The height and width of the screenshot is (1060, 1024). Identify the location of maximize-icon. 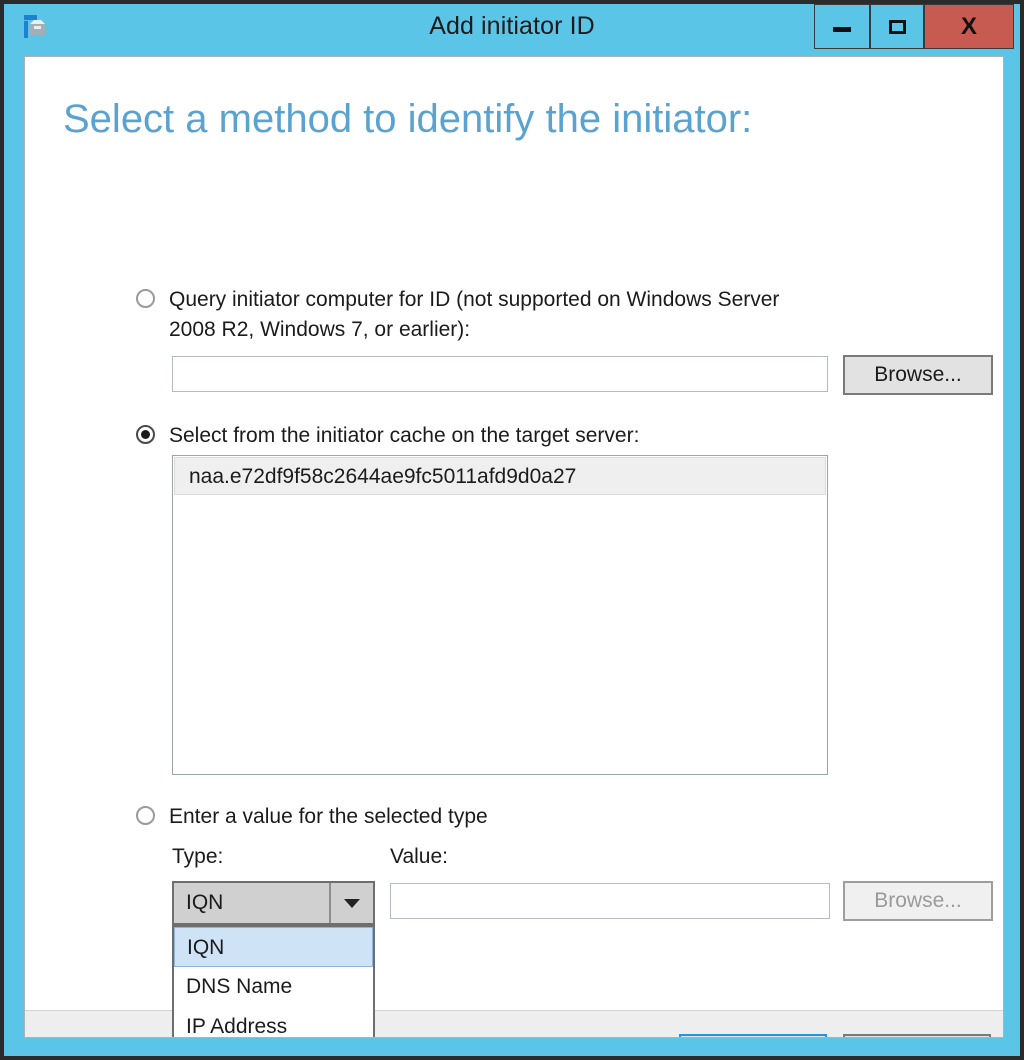
(897, 26).